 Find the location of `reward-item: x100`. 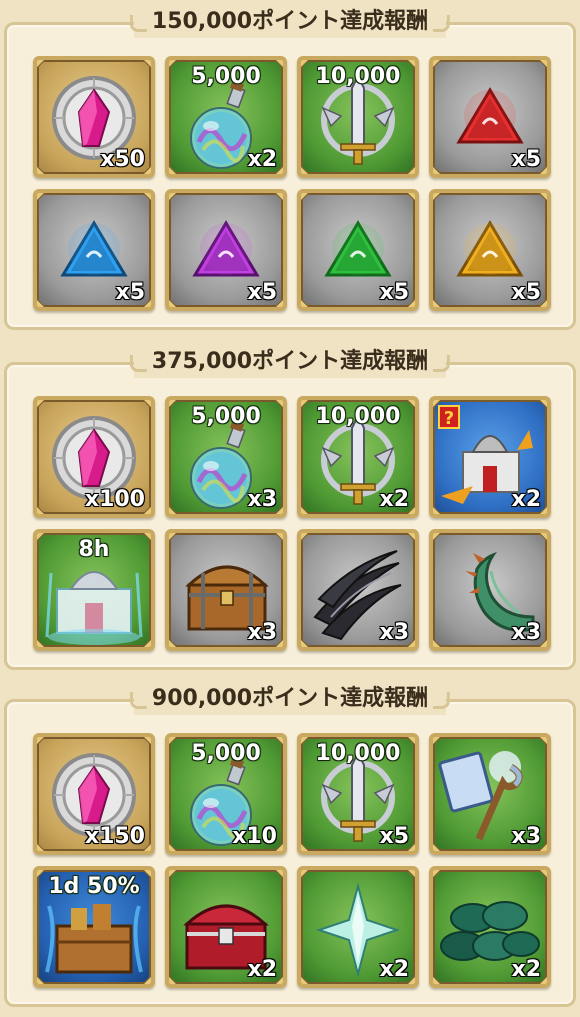

reward-item: x100 is located at coordinates (94, 457).